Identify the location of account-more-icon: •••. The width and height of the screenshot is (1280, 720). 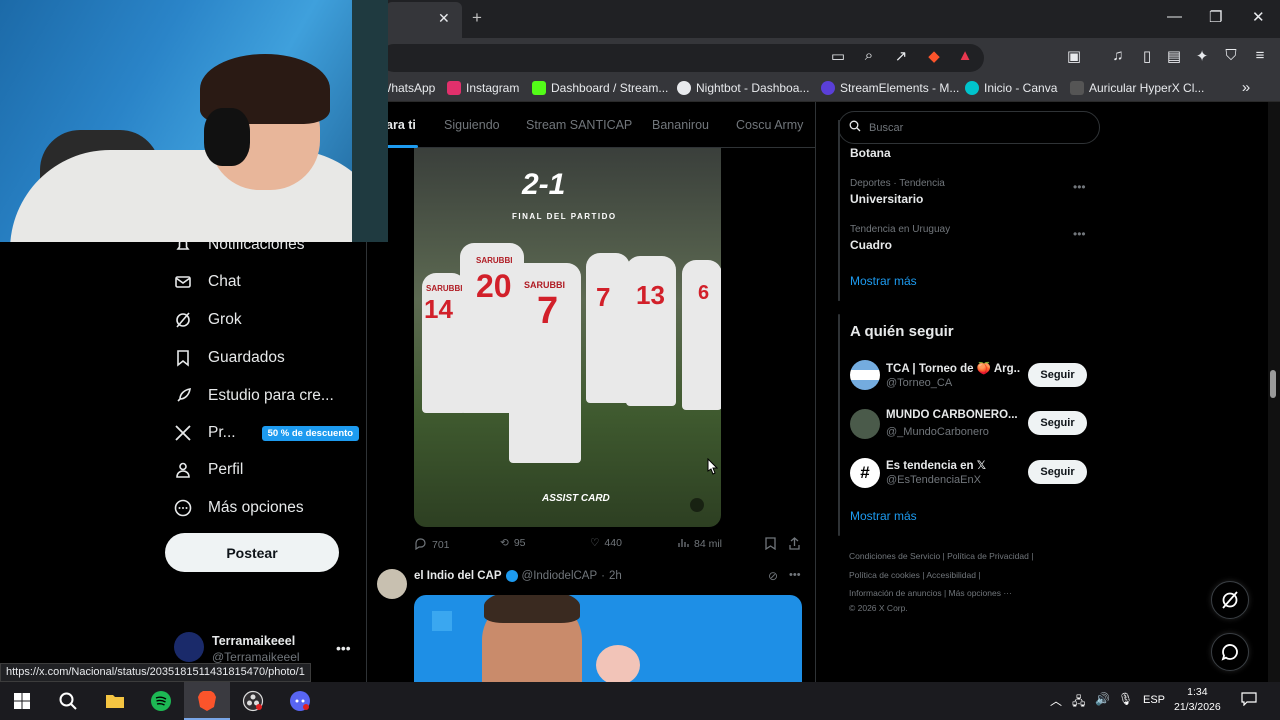
(343, 648).